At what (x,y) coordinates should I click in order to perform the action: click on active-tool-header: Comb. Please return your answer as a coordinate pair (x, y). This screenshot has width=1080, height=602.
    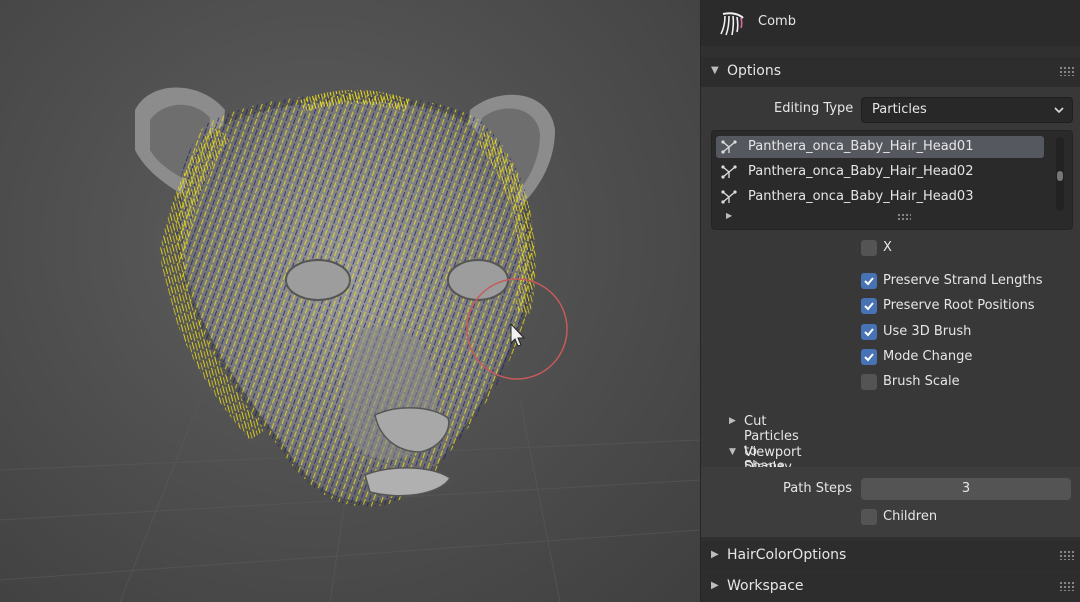
    Looking at the image, I should click on (890, 23).